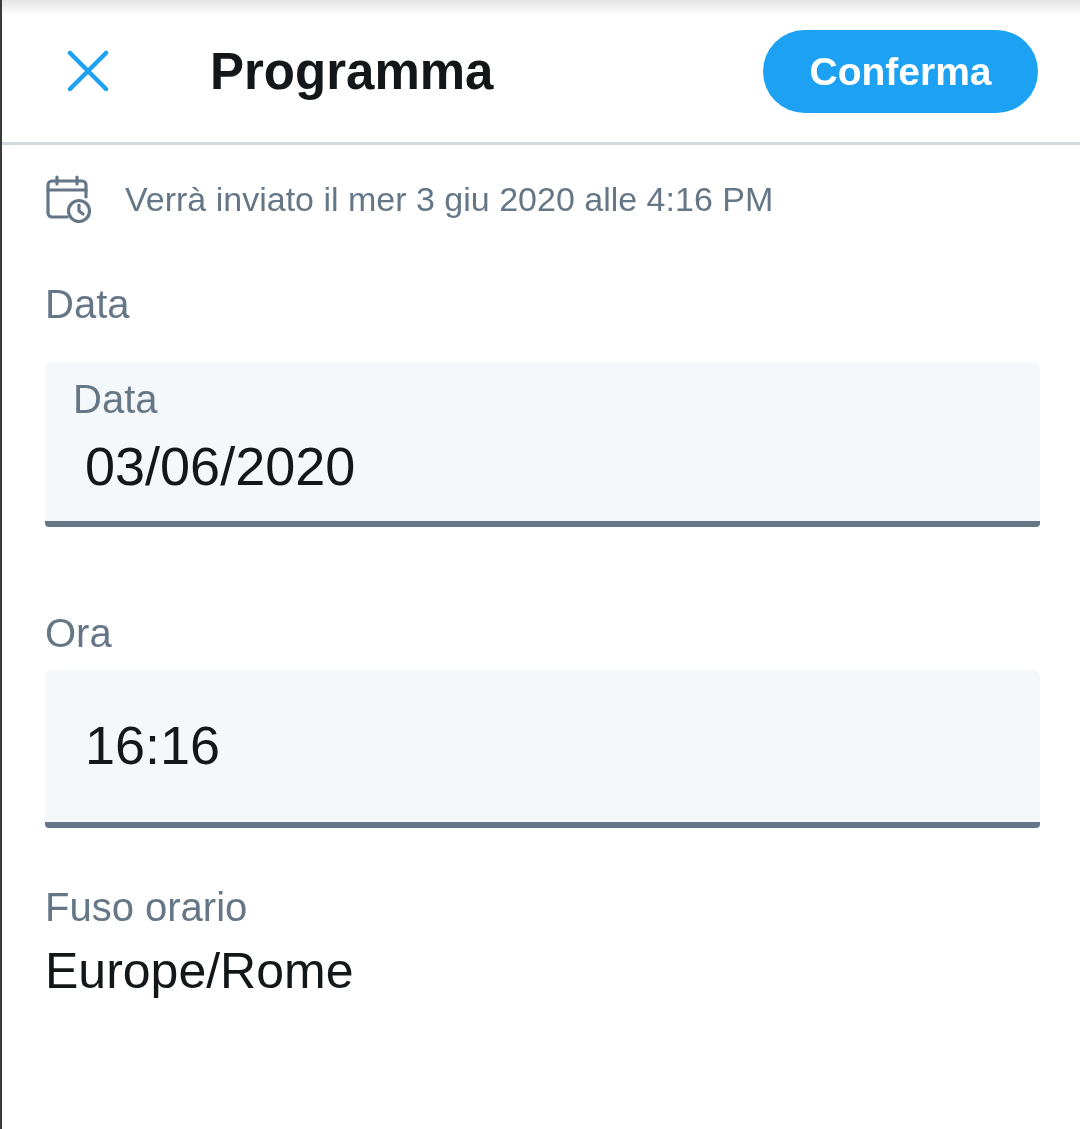  Describe the element at coordinates (542, 444) in the screenshot. I see `date-field: Data 03/06/2020` at that location.